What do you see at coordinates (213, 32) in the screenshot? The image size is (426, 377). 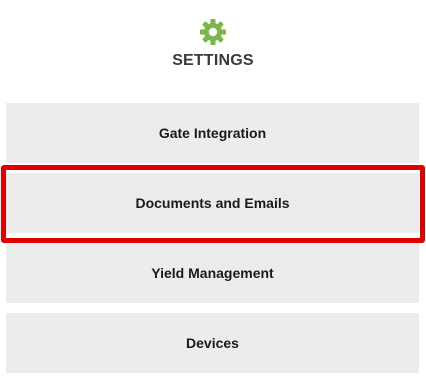 I see `gear-icon` at bounding box center [213, 32].